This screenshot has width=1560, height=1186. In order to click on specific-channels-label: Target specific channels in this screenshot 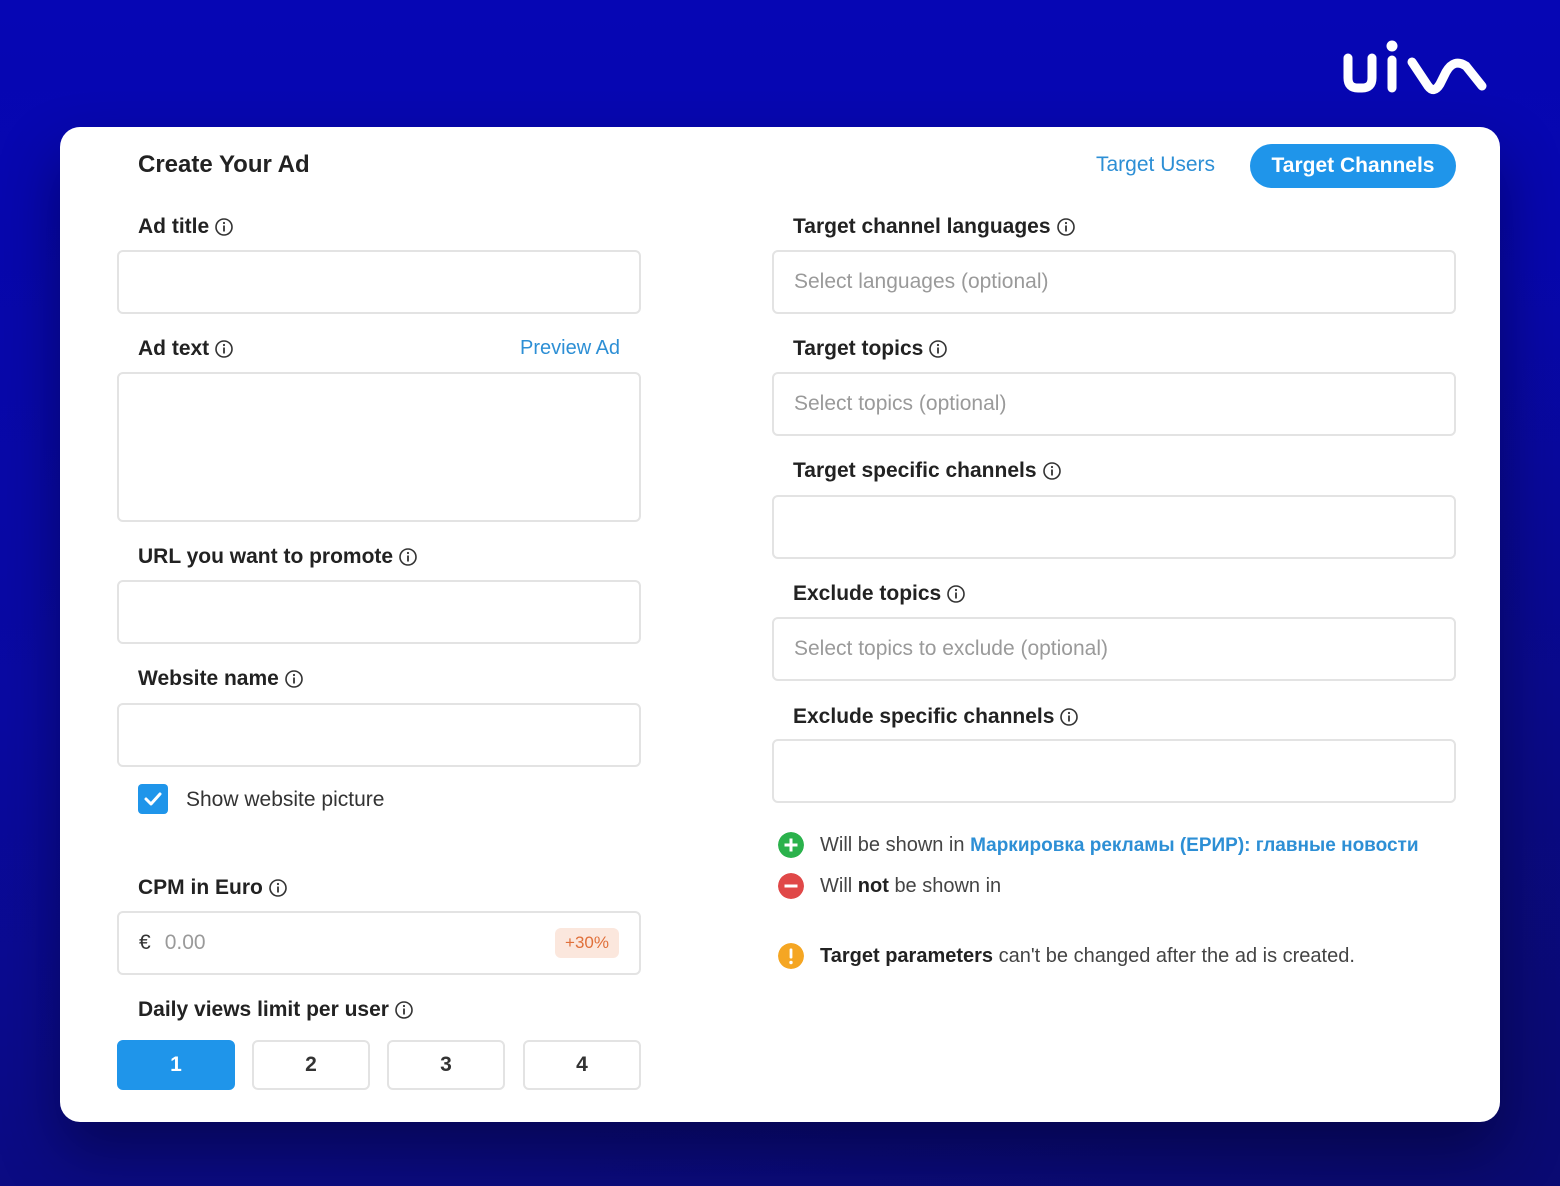, I will do `click(927, 471)`.